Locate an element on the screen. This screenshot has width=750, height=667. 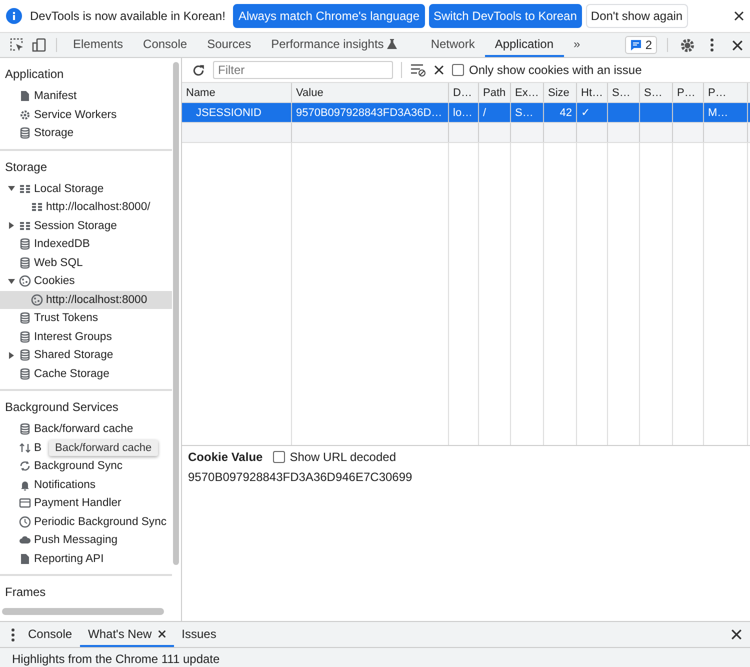
sidebar-item: B Back/forward cache is located at coordinates (86, 447).